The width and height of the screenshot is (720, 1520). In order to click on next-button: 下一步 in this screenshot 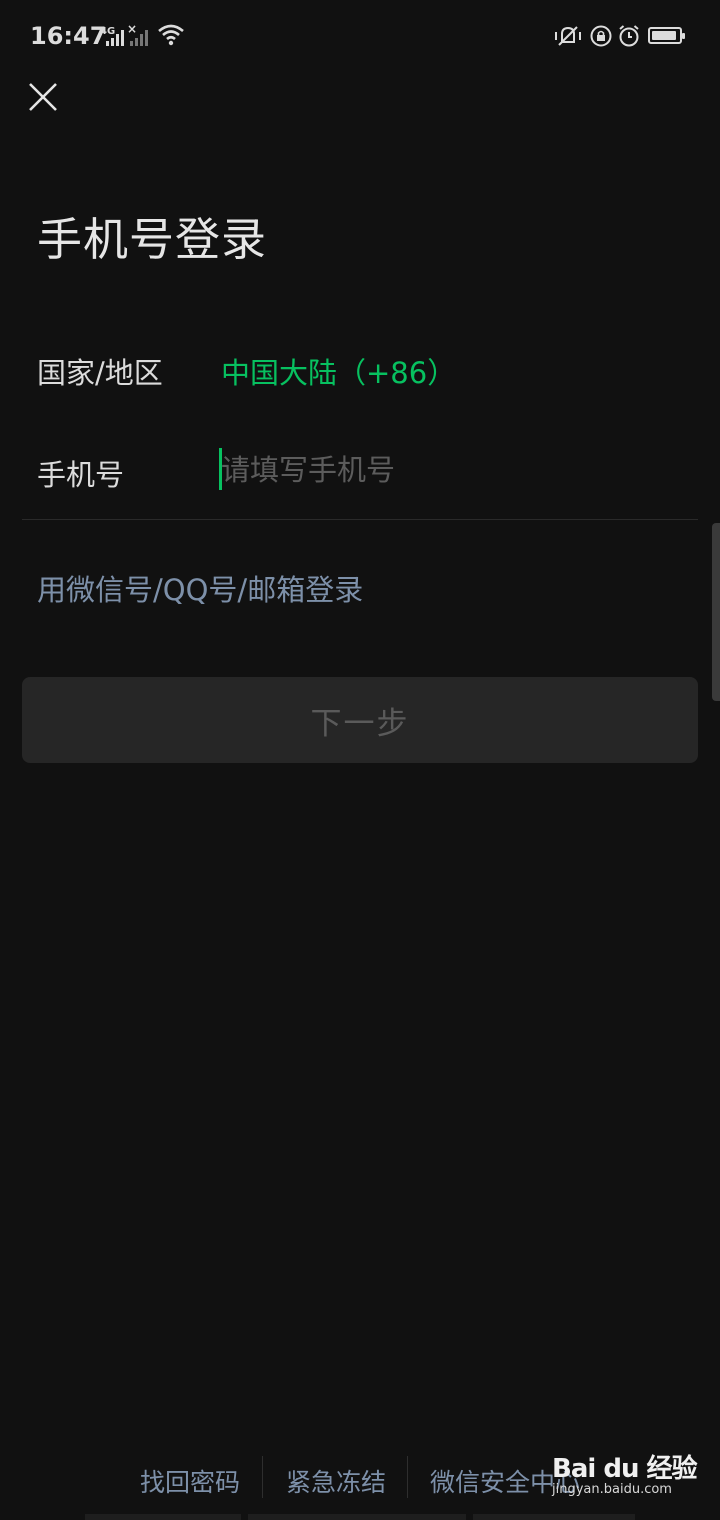, I will do `click(360, 720)`.